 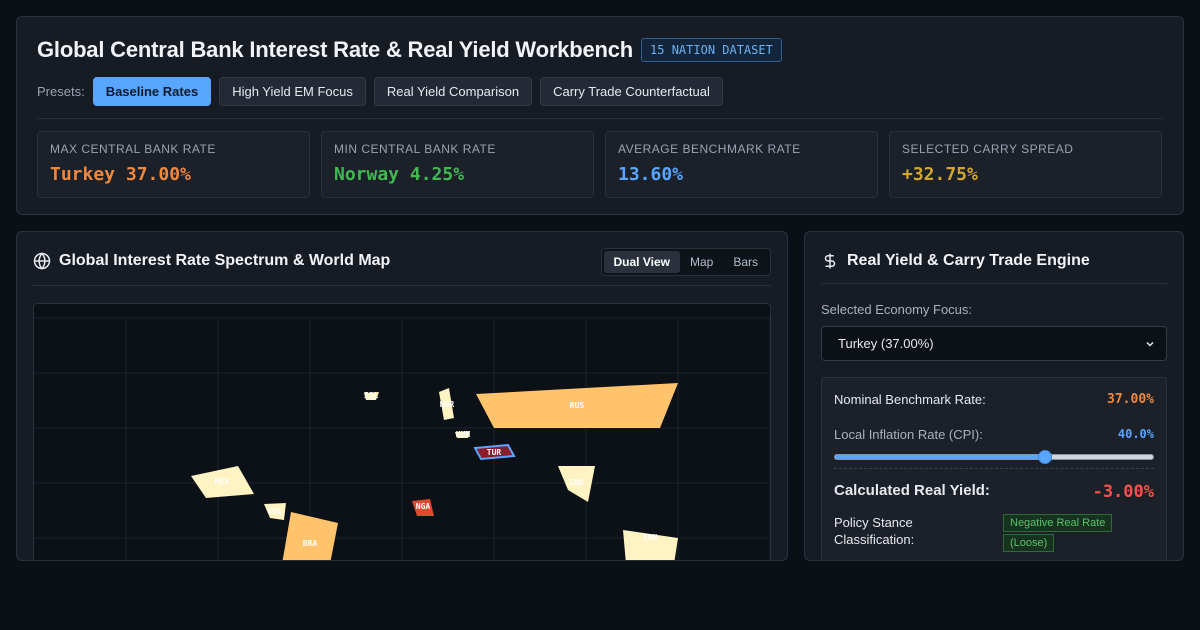 I want to click on status-badge: Negative Real Rate, so click(x=1058, y=523).